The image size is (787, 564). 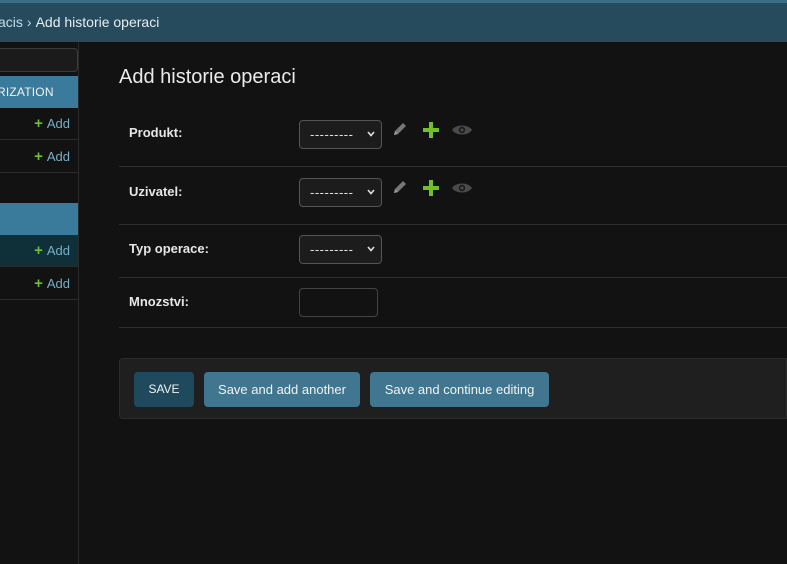 What do you see at coordinates (393, 22) in the screenshot?
I see `breadcrumb: acis › Add historie operaci` at bounding box center [393, 22].